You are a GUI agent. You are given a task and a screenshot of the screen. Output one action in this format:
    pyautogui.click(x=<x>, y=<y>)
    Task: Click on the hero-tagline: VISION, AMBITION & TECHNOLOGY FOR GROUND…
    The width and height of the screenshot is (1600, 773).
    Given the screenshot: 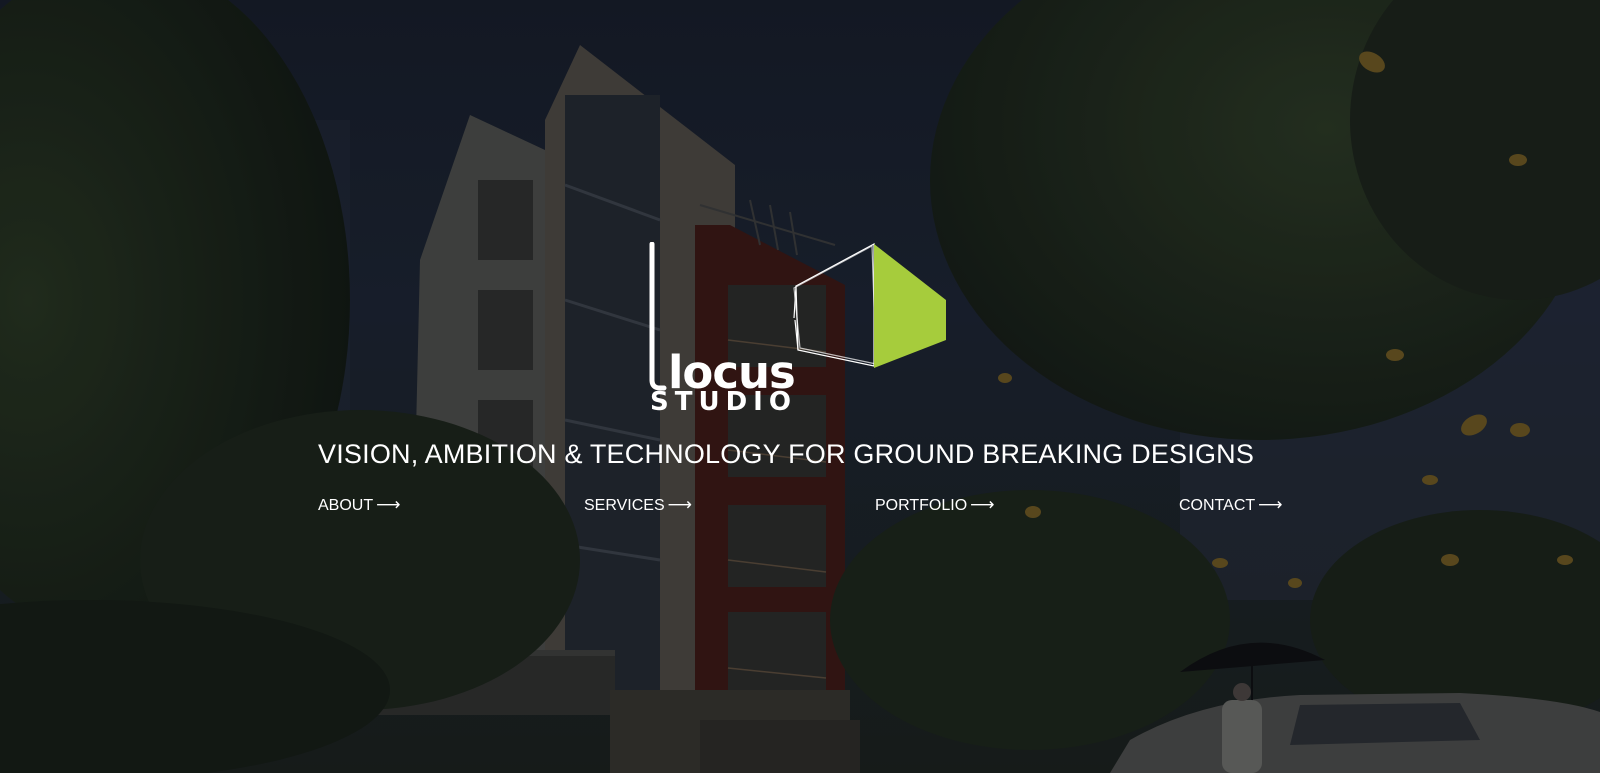 What is the action you would take?
    pyautogui.click(x=786, y=454)
    